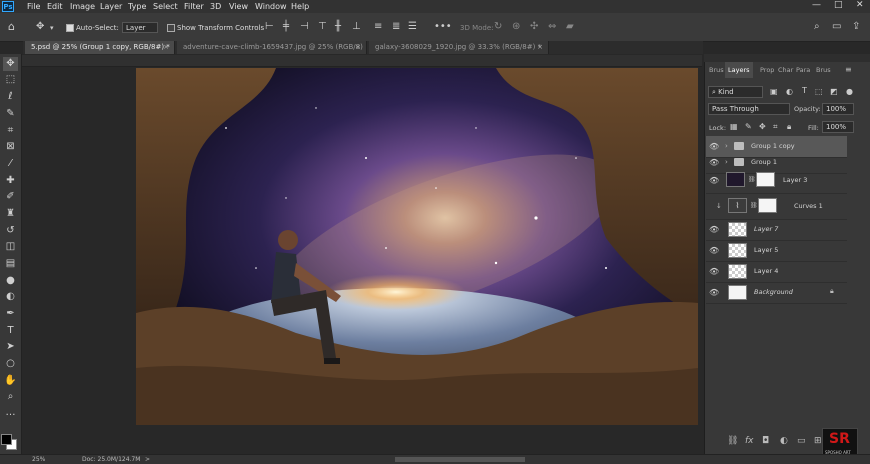 Image resolution: width=870 pixels, height=464 pixels. I want to click on blur-tool-icon: ●, so click(10, 281).